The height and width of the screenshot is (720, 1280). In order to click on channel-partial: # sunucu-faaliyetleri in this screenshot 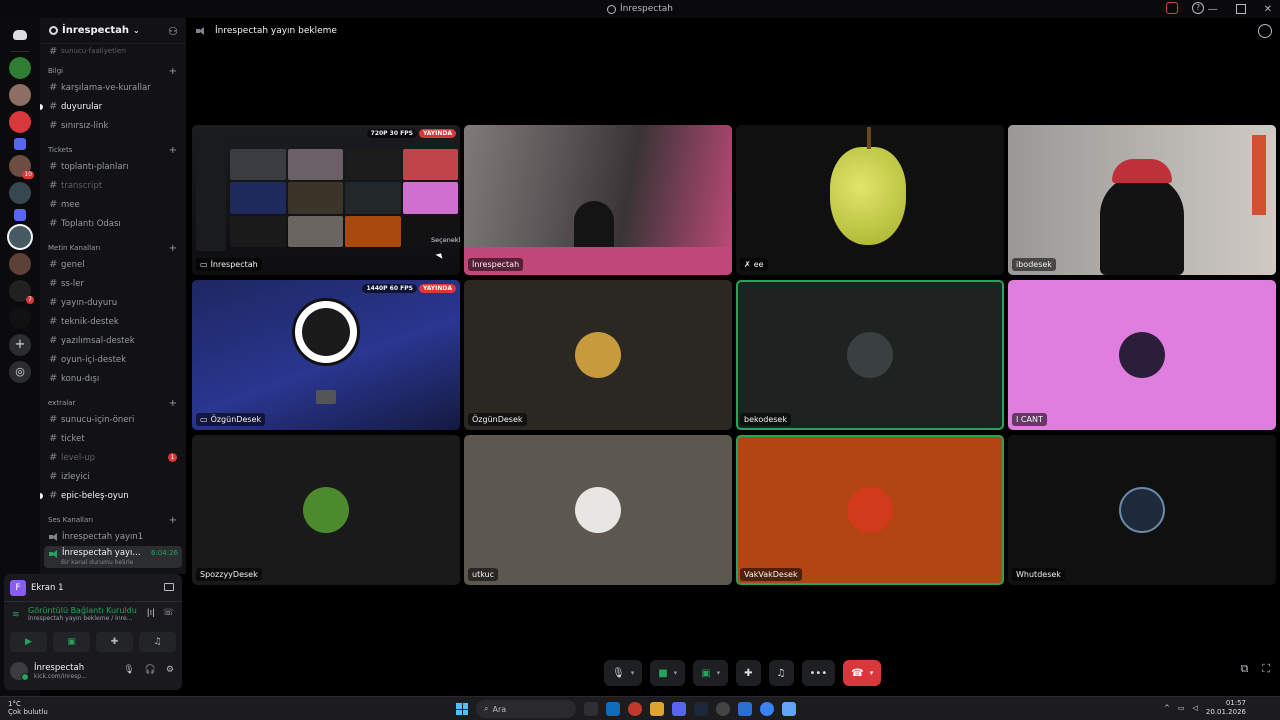, I will do `click(113, 51)`.